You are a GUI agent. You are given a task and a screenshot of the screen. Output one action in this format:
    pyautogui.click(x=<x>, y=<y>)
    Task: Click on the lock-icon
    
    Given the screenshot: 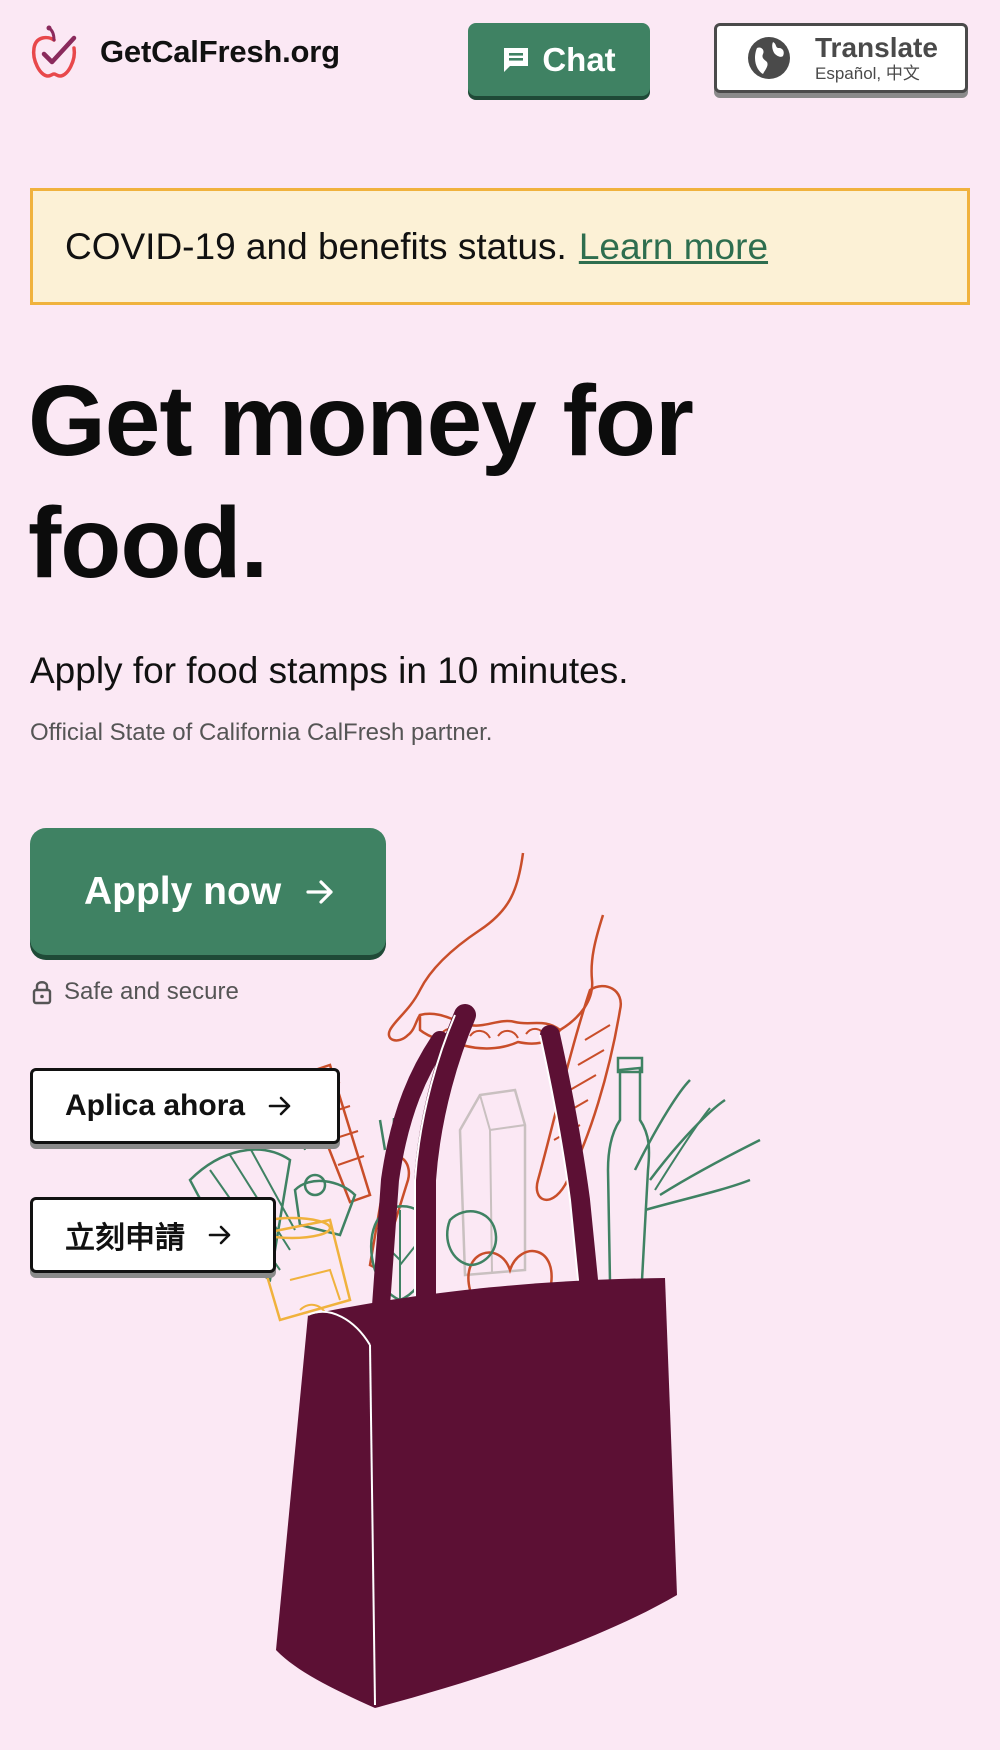 What is the action you would take?
    pyautogui.click(x=42, y=993)
    